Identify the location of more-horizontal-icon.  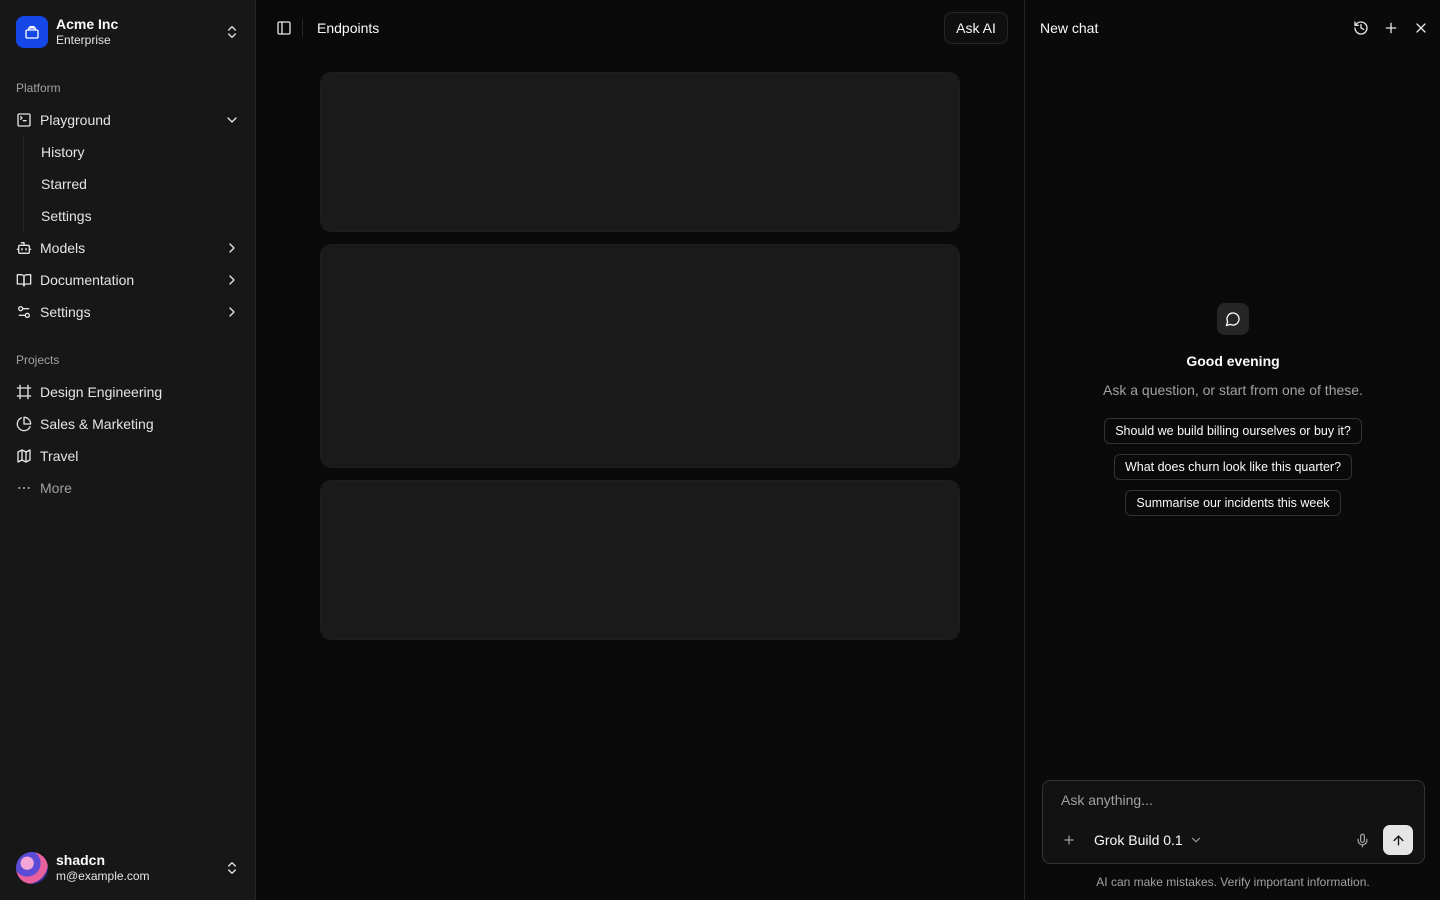
(24, 488).